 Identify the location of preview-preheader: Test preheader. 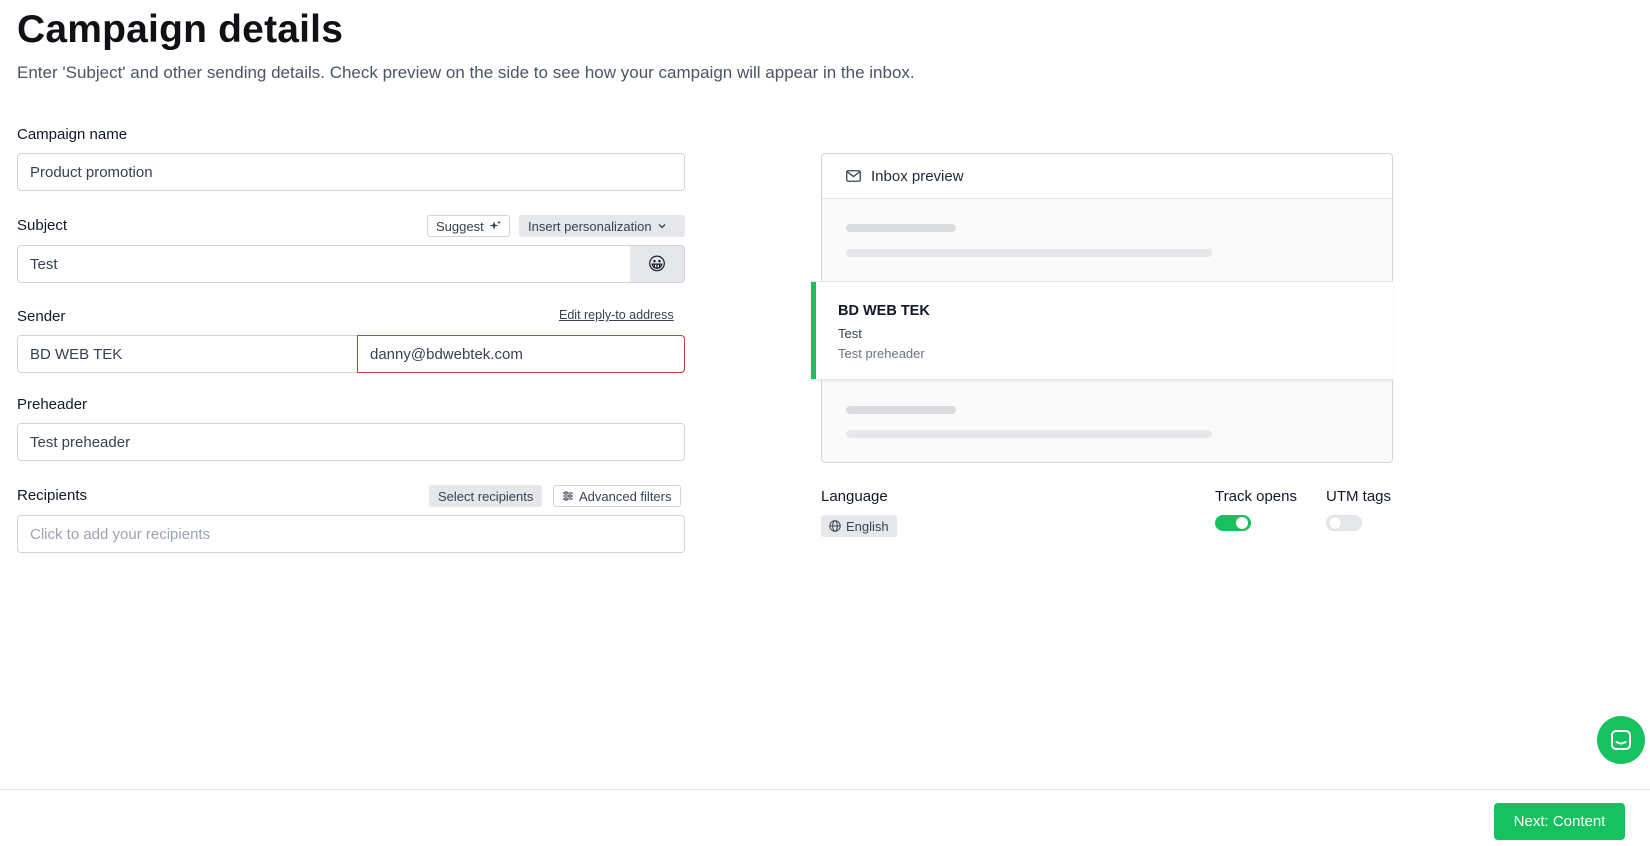
(881, 353).